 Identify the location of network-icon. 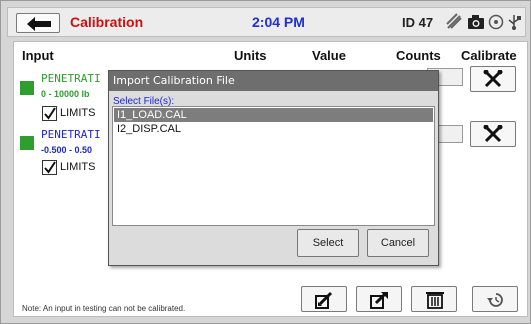
(496, 22).